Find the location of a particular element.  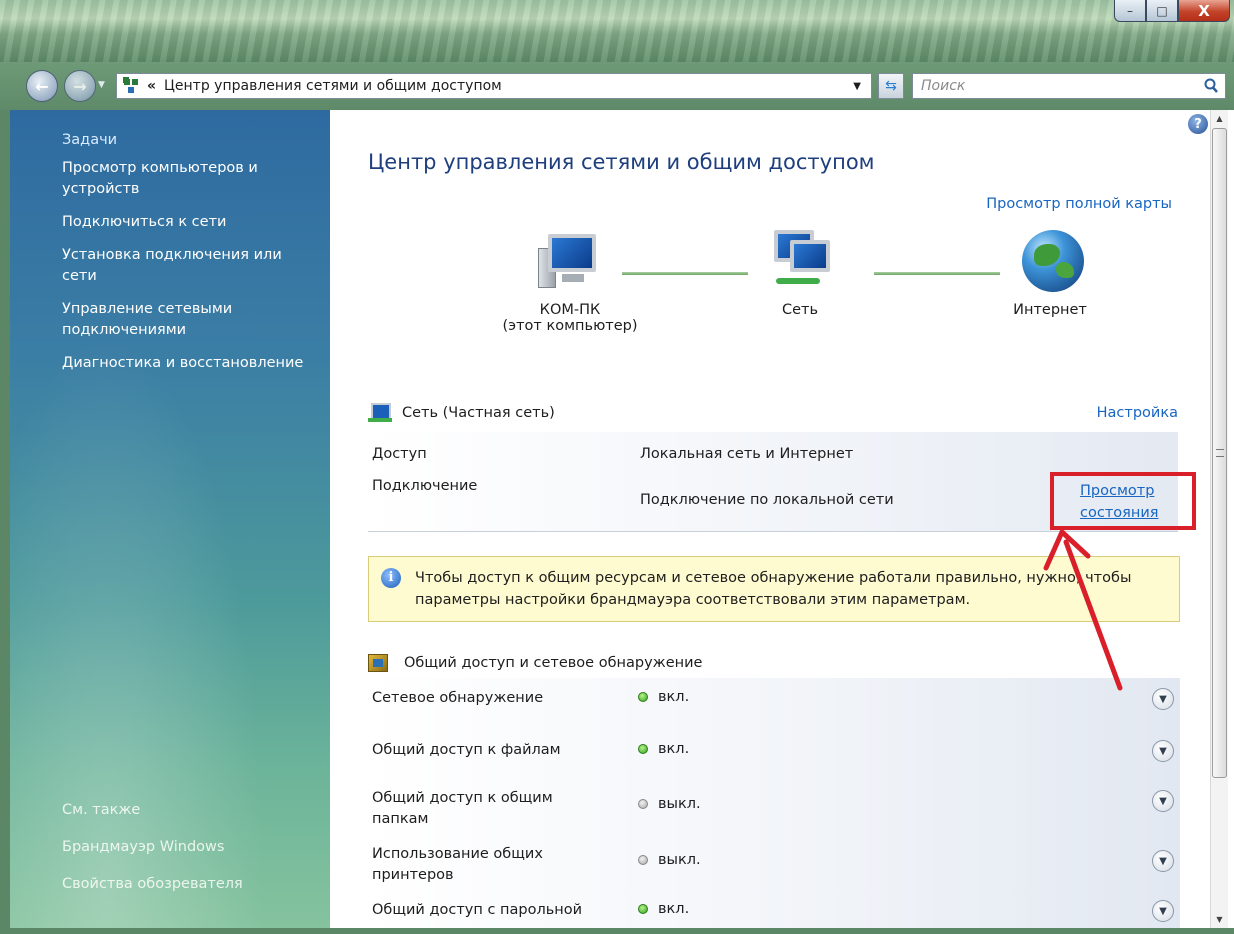

back-button: ← is located at coordinates (42, 86).